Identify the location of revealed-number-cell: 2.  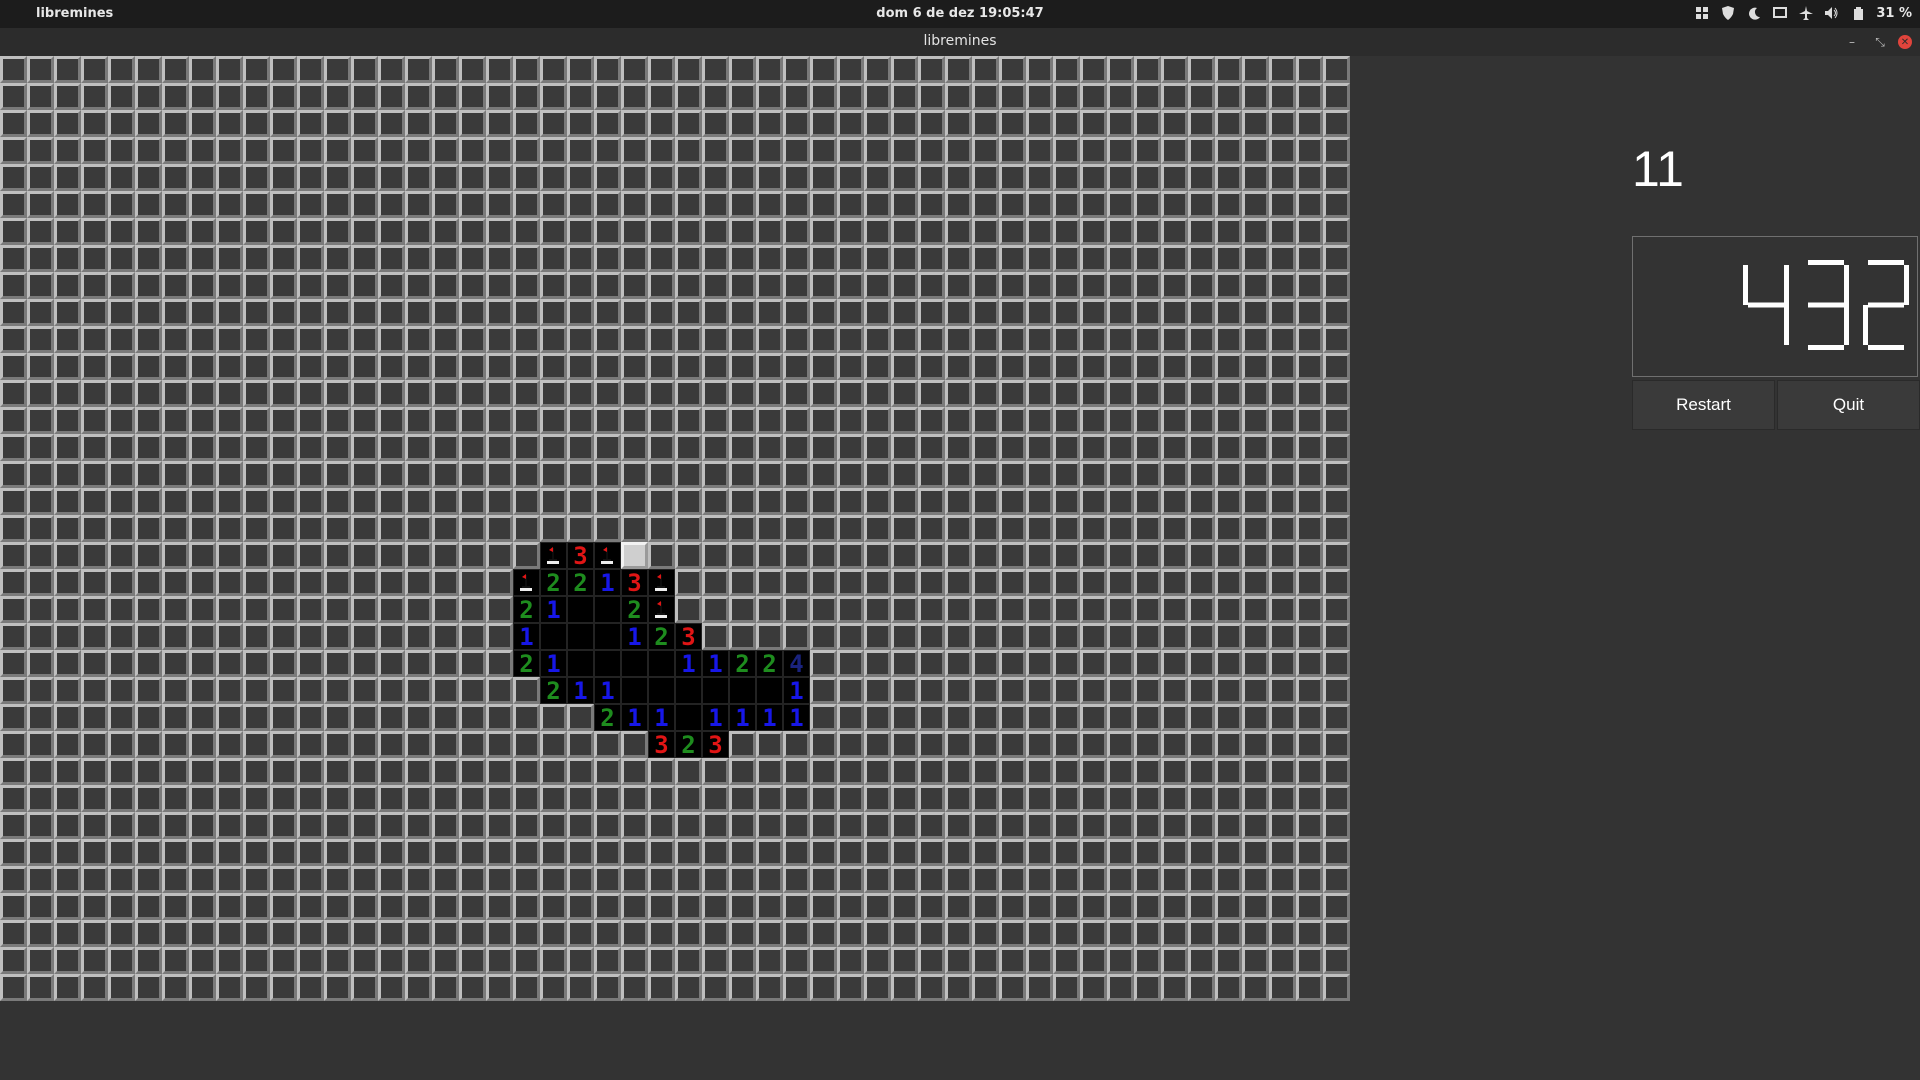
(526, 609).